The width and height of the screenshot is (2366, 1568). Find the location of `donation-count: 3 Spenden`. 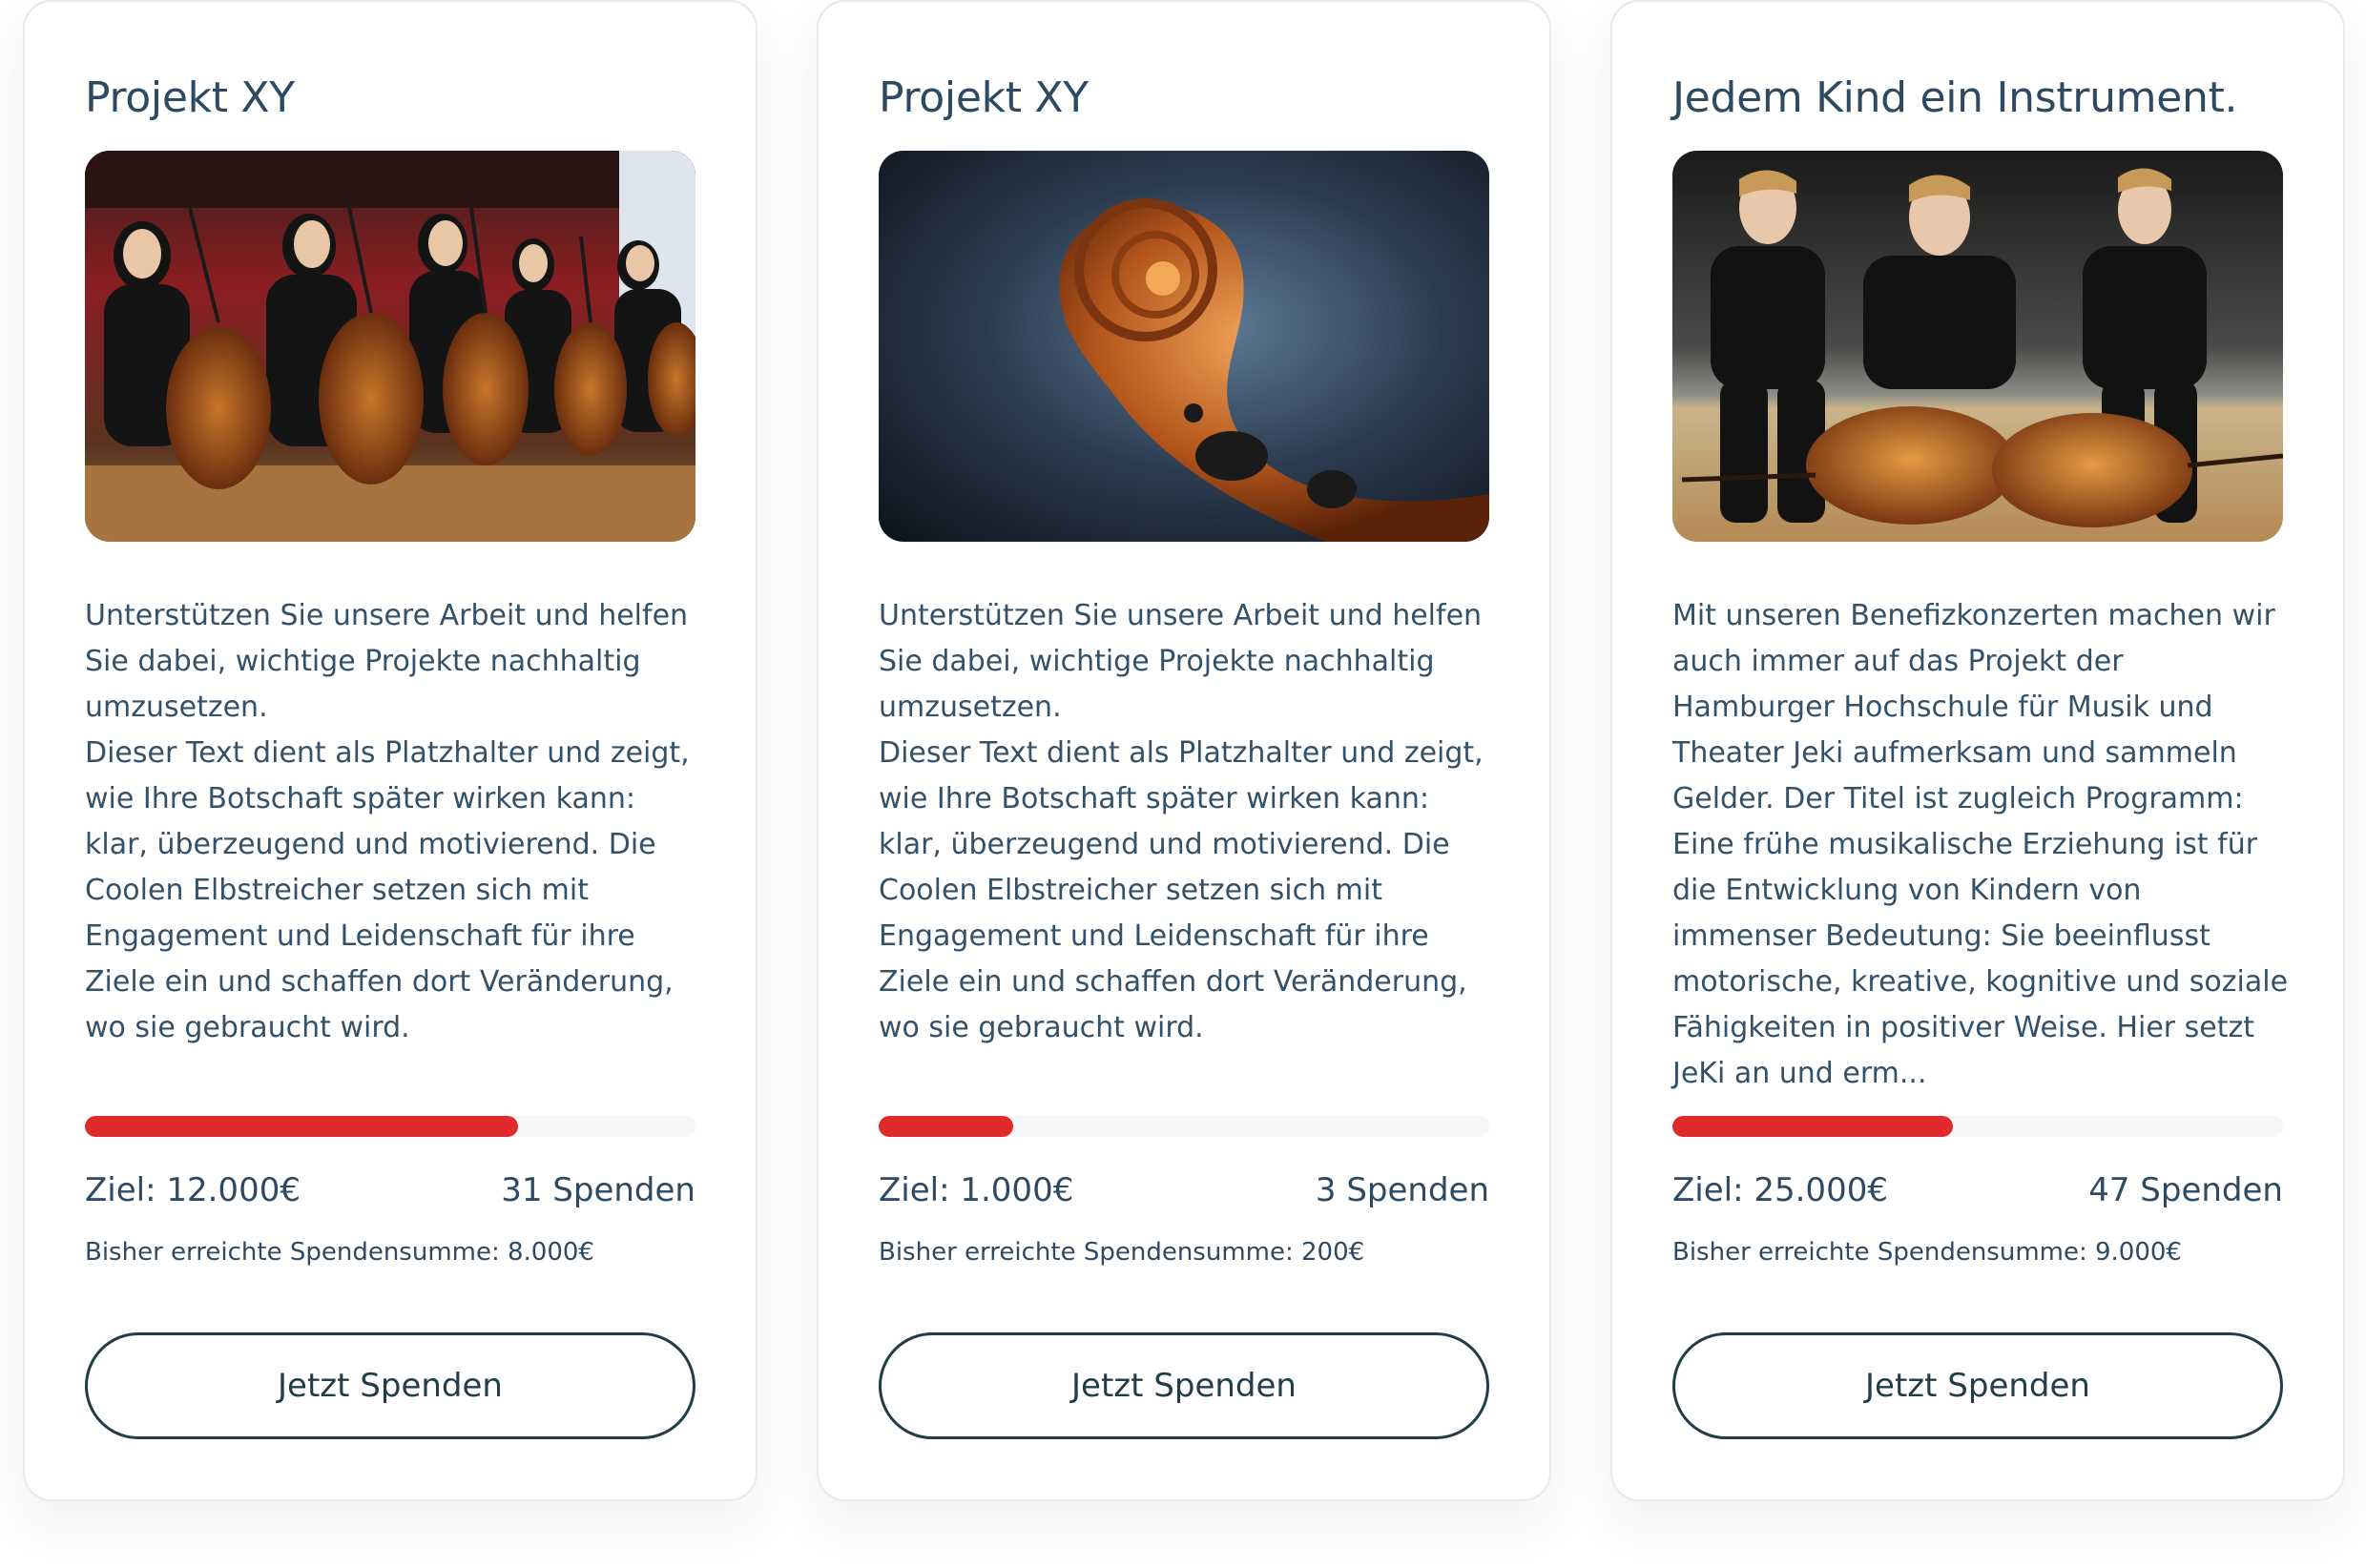

donation-count: 3 Spenden is located at coordinates (1402, 1190).